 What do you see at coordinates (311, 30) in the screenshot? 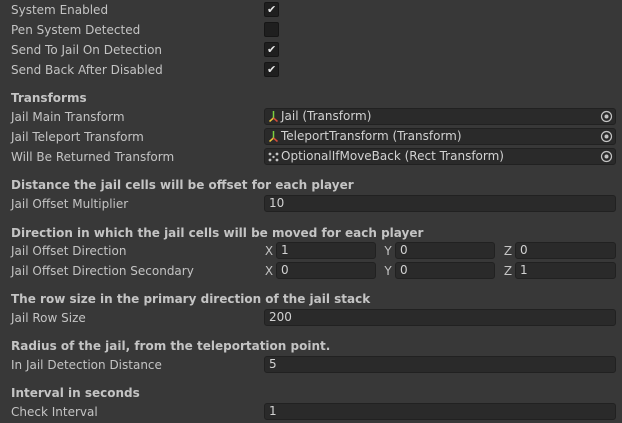
I see `toggle-row-pen-system-detected: Pen System Detected` at bounding box center [311, 30].